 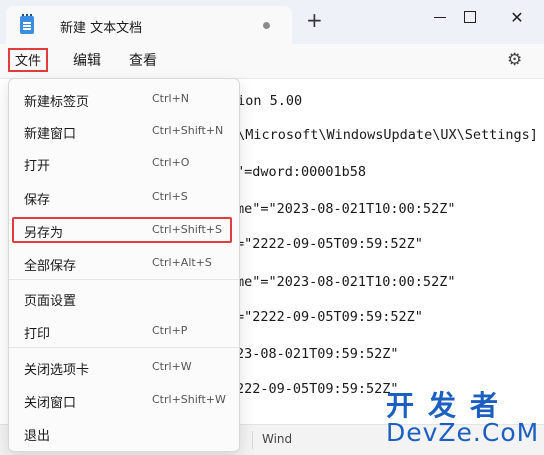 I want to click on menu-item-save-all: 全部保存 Ctrl+Alt+S, so click(x=124, y=264).